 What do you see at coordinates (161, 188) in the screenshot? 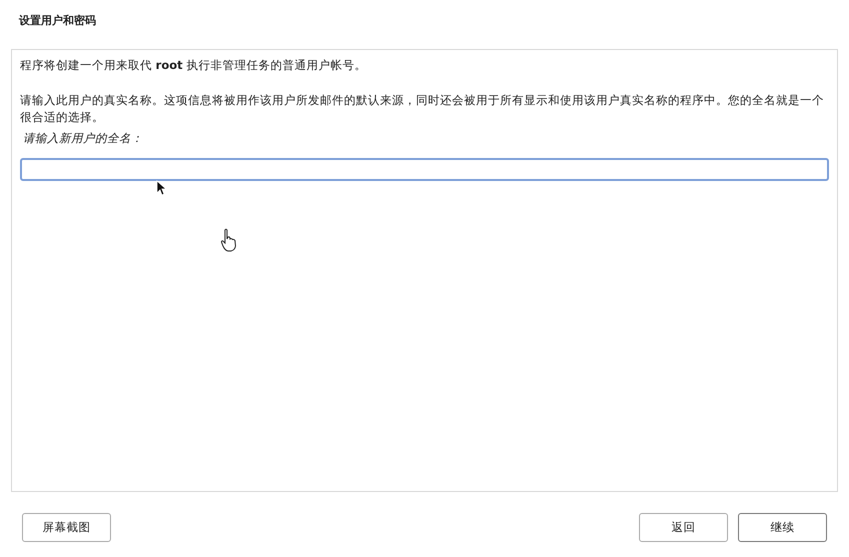
I see `mouse-pointer-icon` at bounding box center [161, 188].